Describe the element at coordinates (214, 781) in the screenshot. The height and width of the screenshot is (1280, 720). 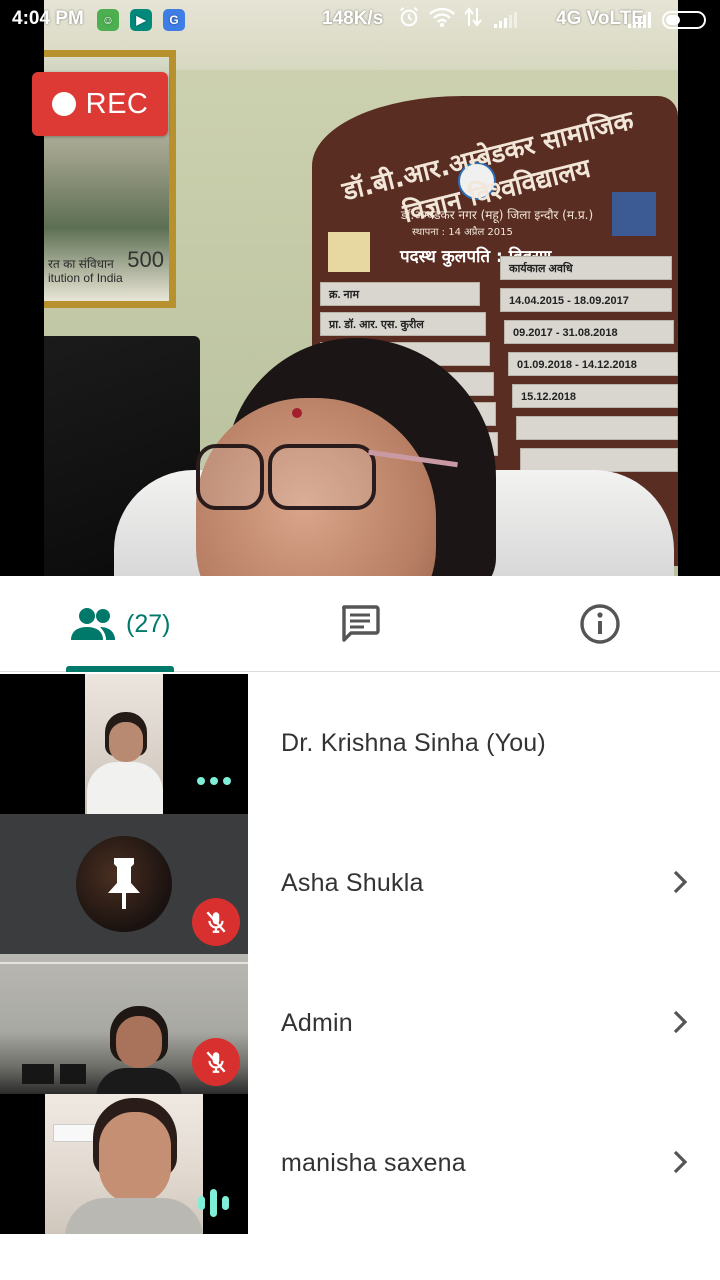
I see `more-options-icon` at that location.